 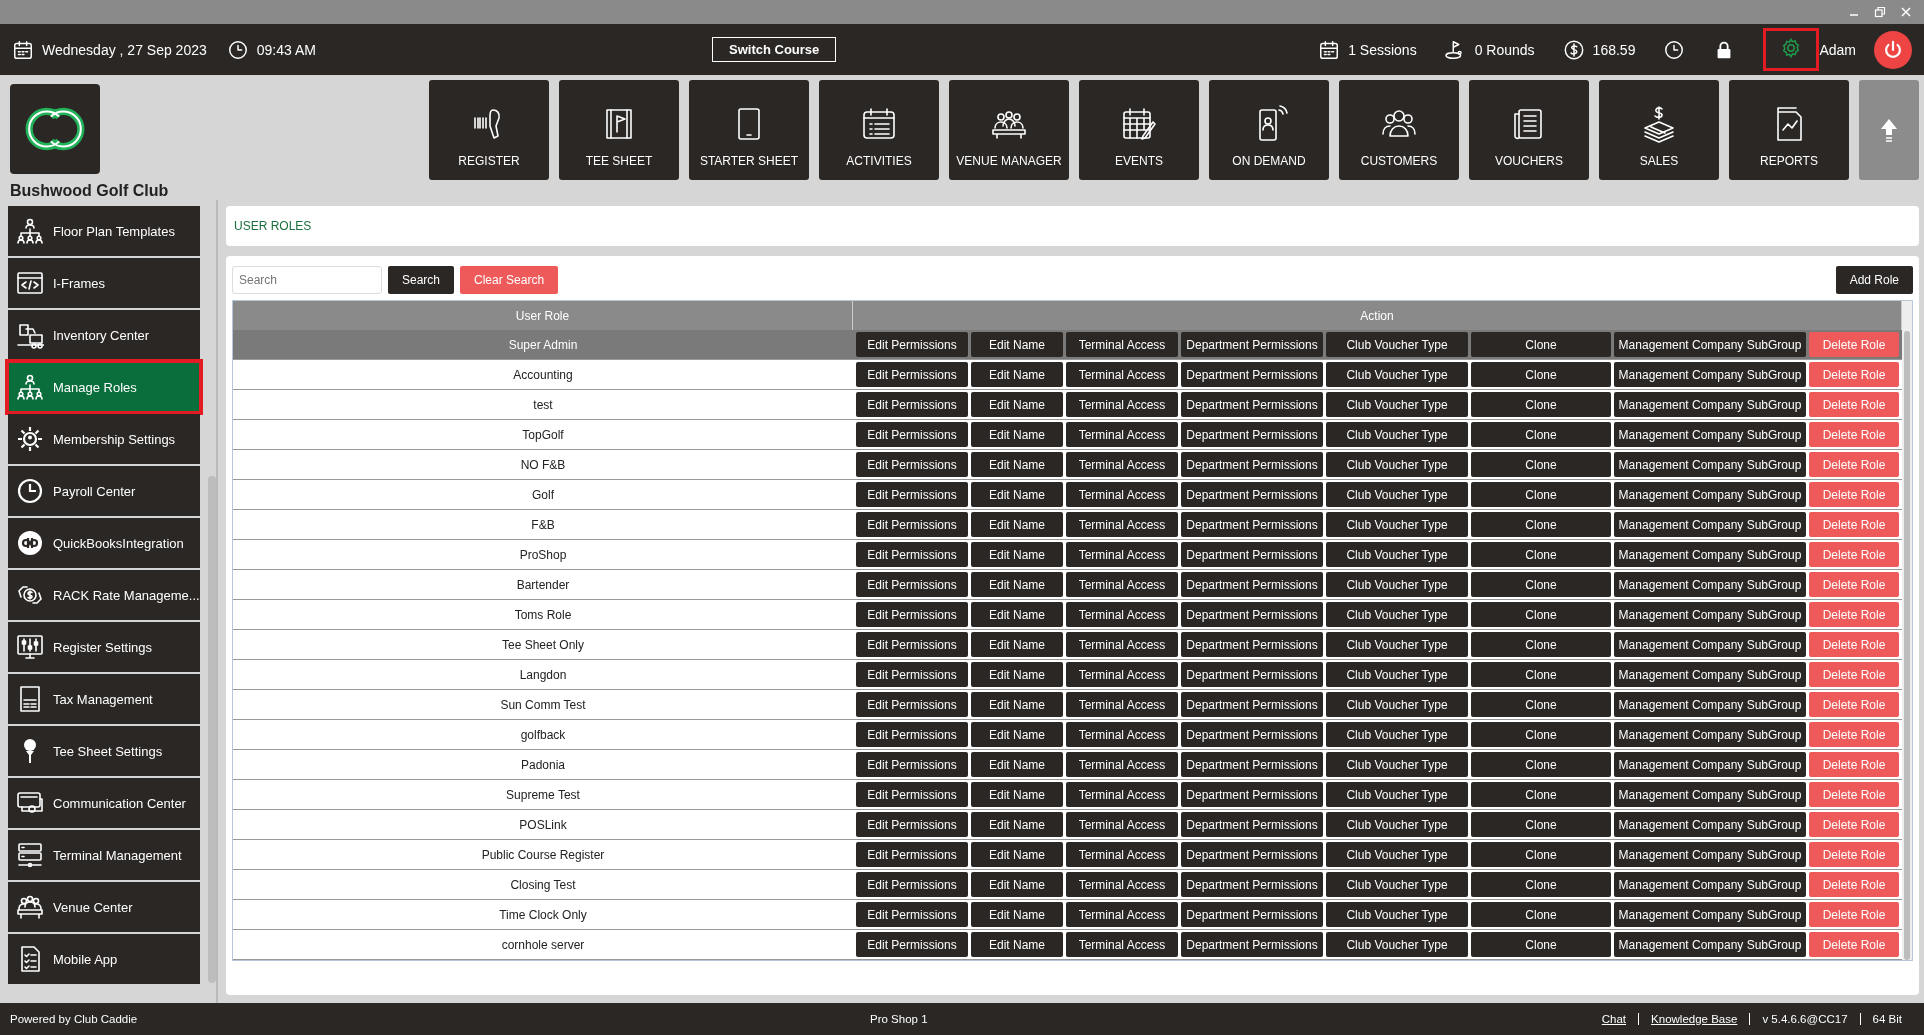 I want to click on nav-button: VENUE MANAGER, so click(x=1009, y=130).